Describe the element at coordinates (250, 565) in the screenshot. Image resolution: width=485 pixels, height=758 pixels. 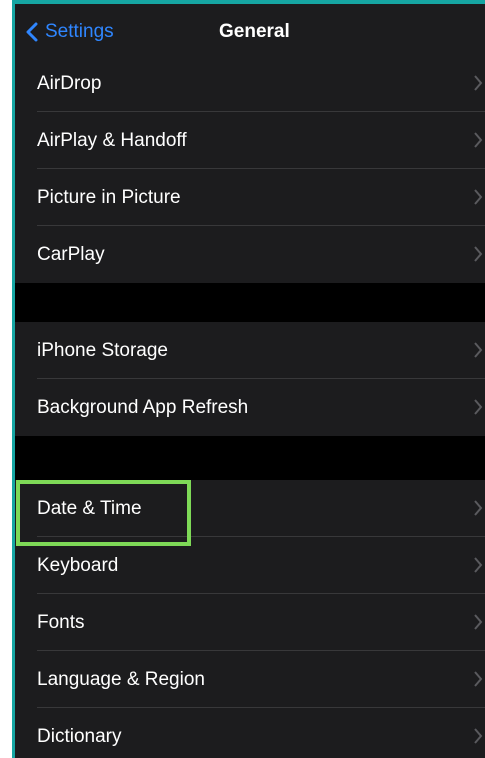
I see `settings-row-keyboard: Keyboard` at that location.